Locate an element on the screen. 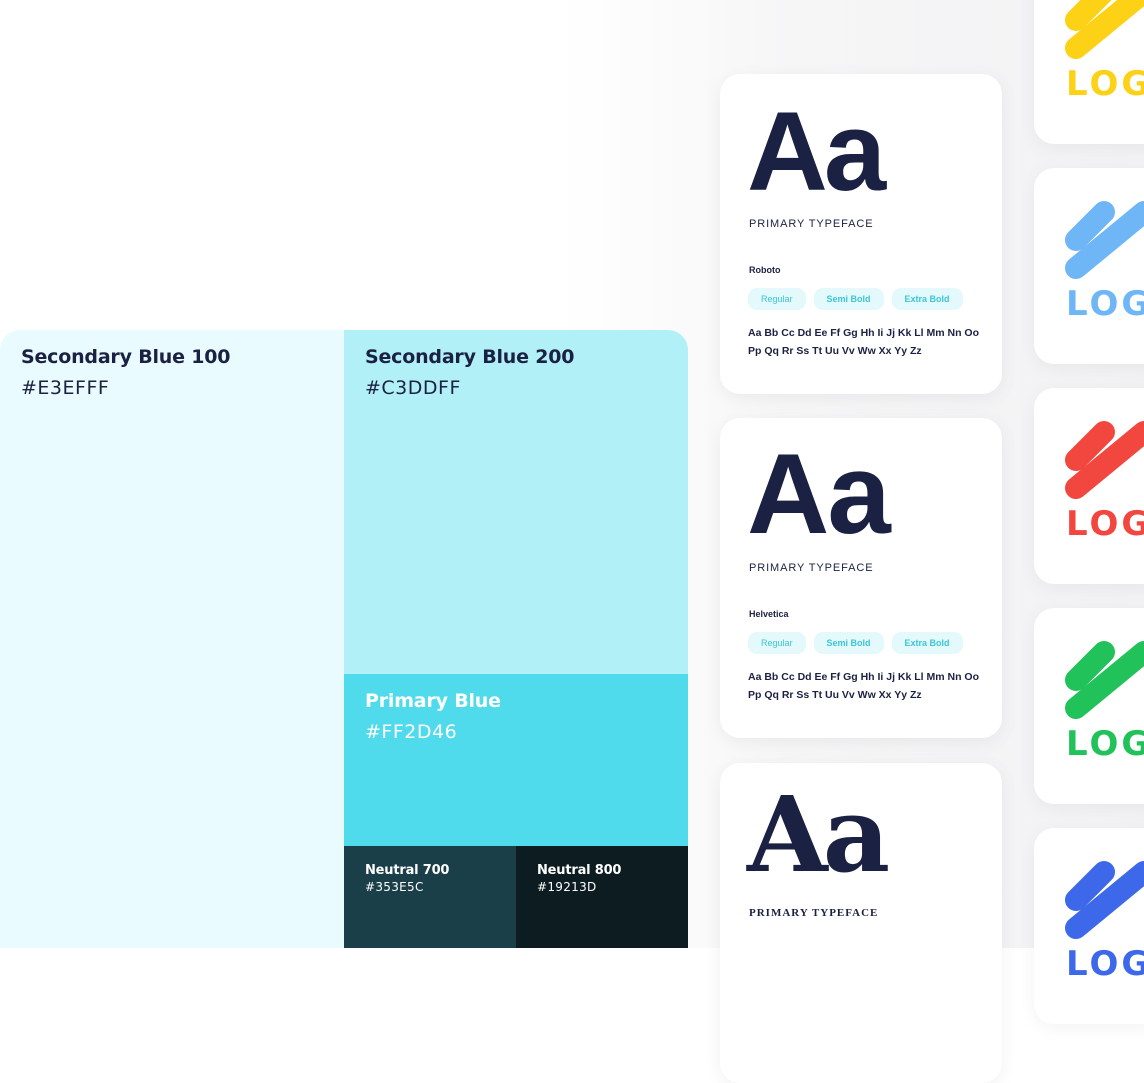  swatch-hex: #C3DDFF is located at coordinates (413, 388).